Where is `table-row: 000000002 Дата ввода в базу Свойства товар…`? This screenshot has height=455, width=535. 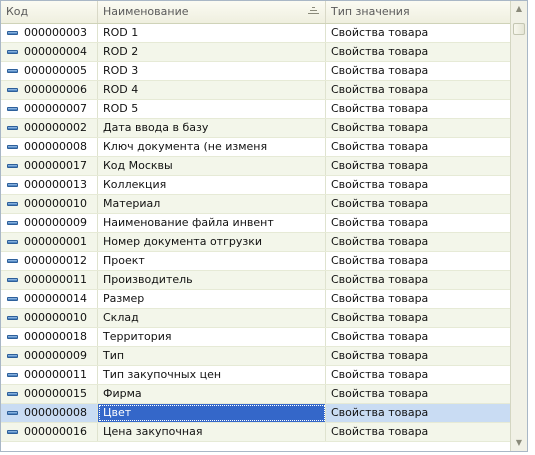
table-row: 000000002 Дата ввода в базу Свойства товар… is located at coordinates (255, 128).